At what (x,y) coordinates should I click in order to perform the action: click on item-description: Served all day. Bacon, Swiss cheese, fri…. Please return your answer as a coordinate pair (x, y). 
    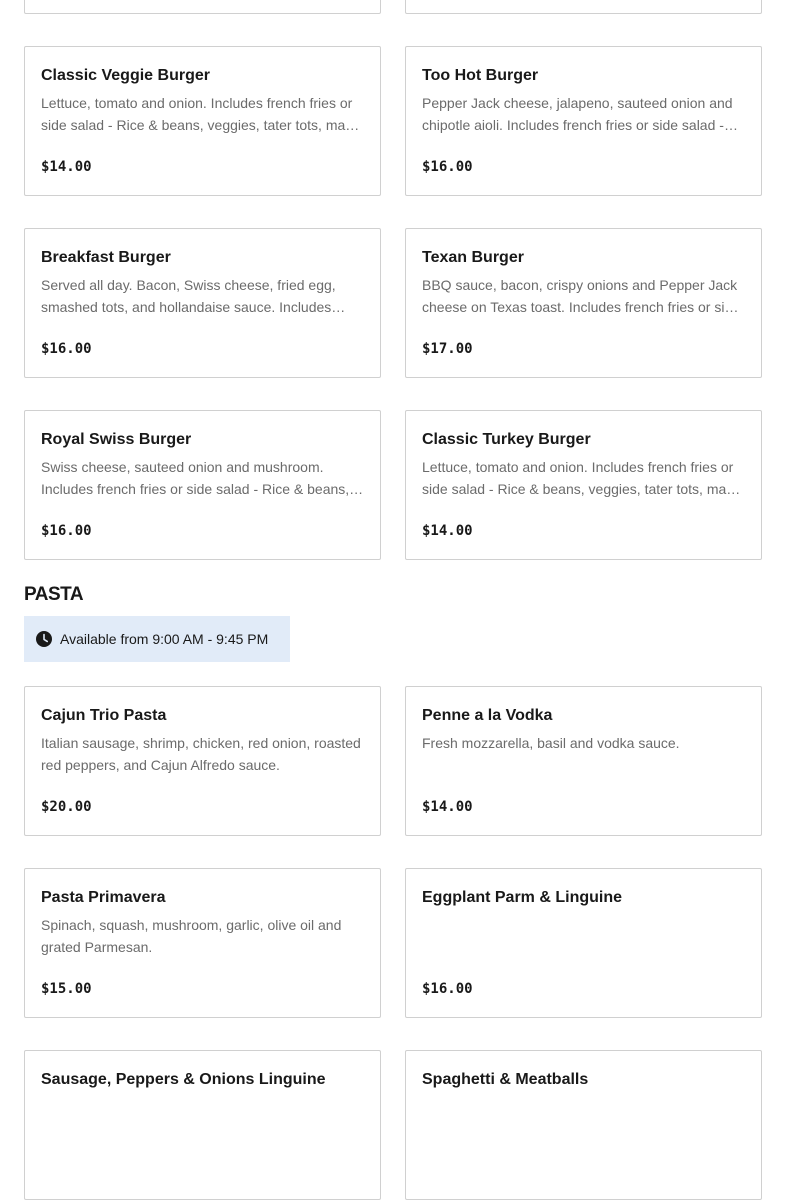
    Looking at the image, I should click on (188, 296).